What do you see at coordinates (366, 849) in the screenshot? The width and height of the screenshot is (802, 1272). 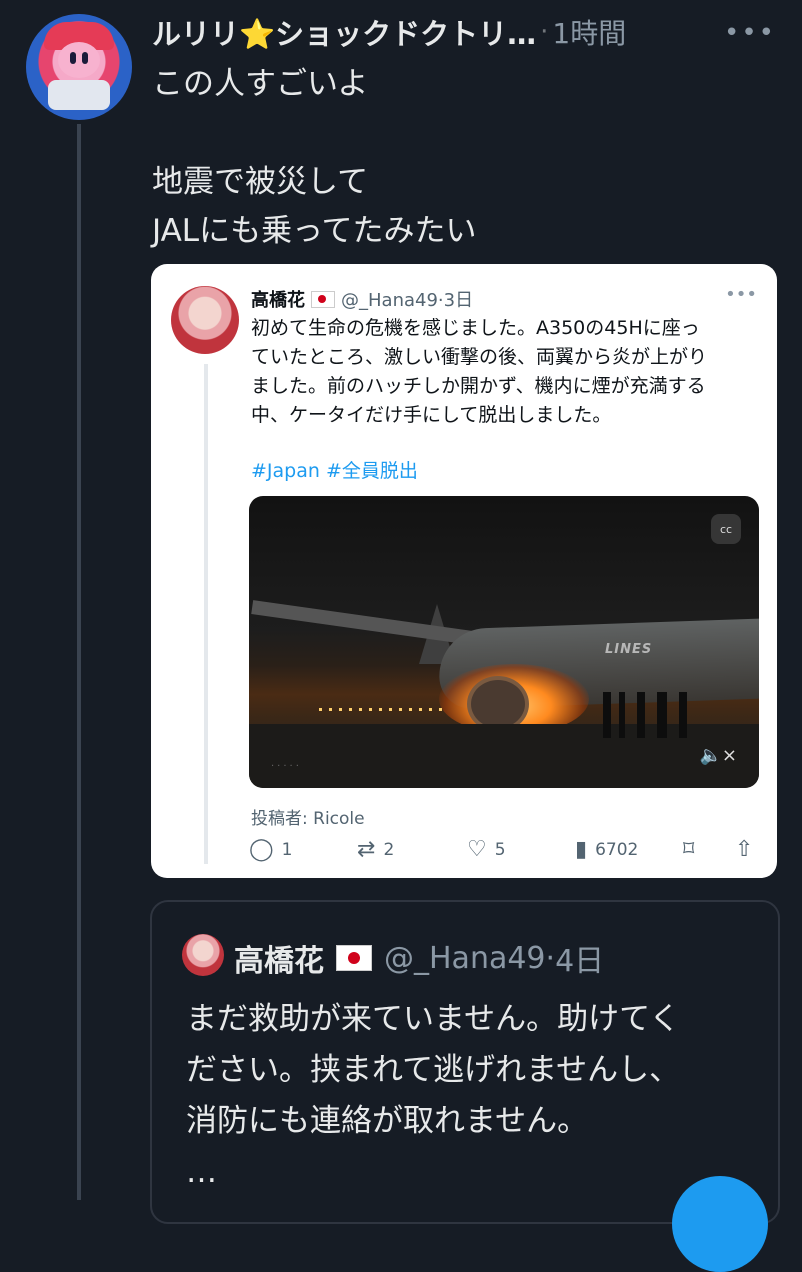 I see `repost-icon: ⇄` at bounding box center [366, 849].